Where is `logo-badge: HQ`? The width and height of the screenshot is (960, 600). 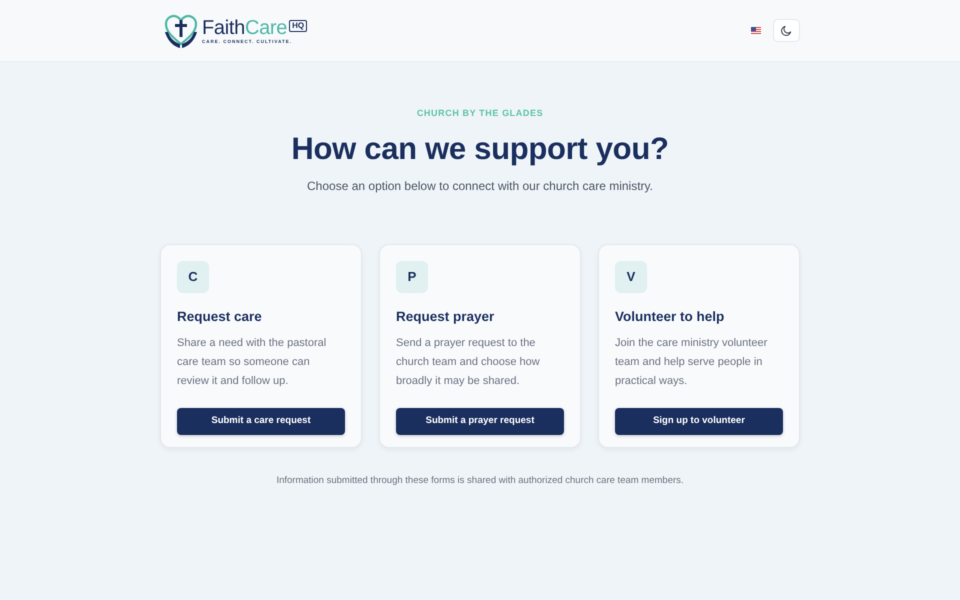 logo-badge: HQ is located at coordinates (298, 26).